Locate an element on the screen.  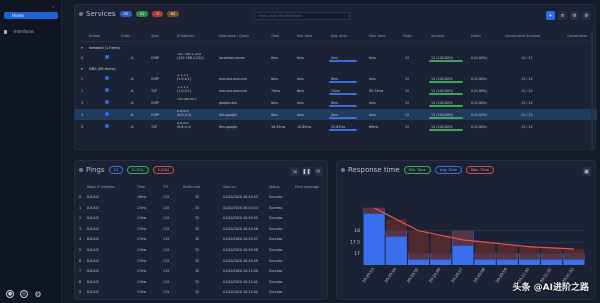
refresh-button: ⟳ is located at coordinates (318, 171).